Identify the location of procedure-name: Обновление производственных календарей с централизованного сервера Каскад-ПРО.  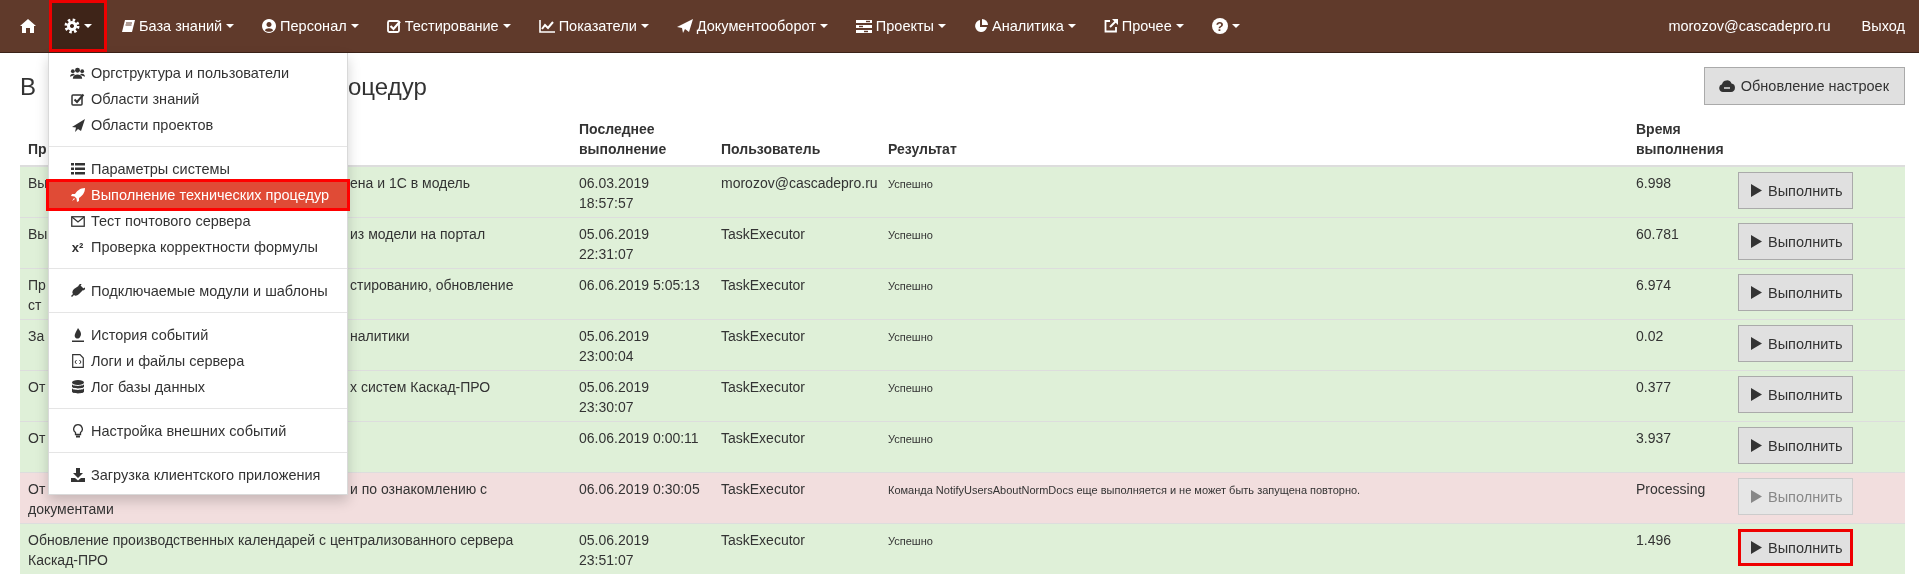
(271, 550).